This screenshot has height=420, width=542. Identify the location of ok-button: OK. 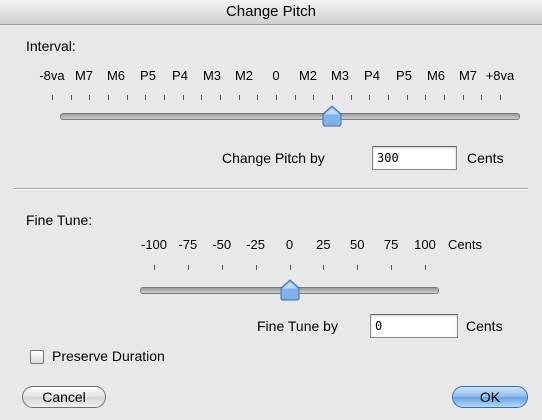
(490, 397).